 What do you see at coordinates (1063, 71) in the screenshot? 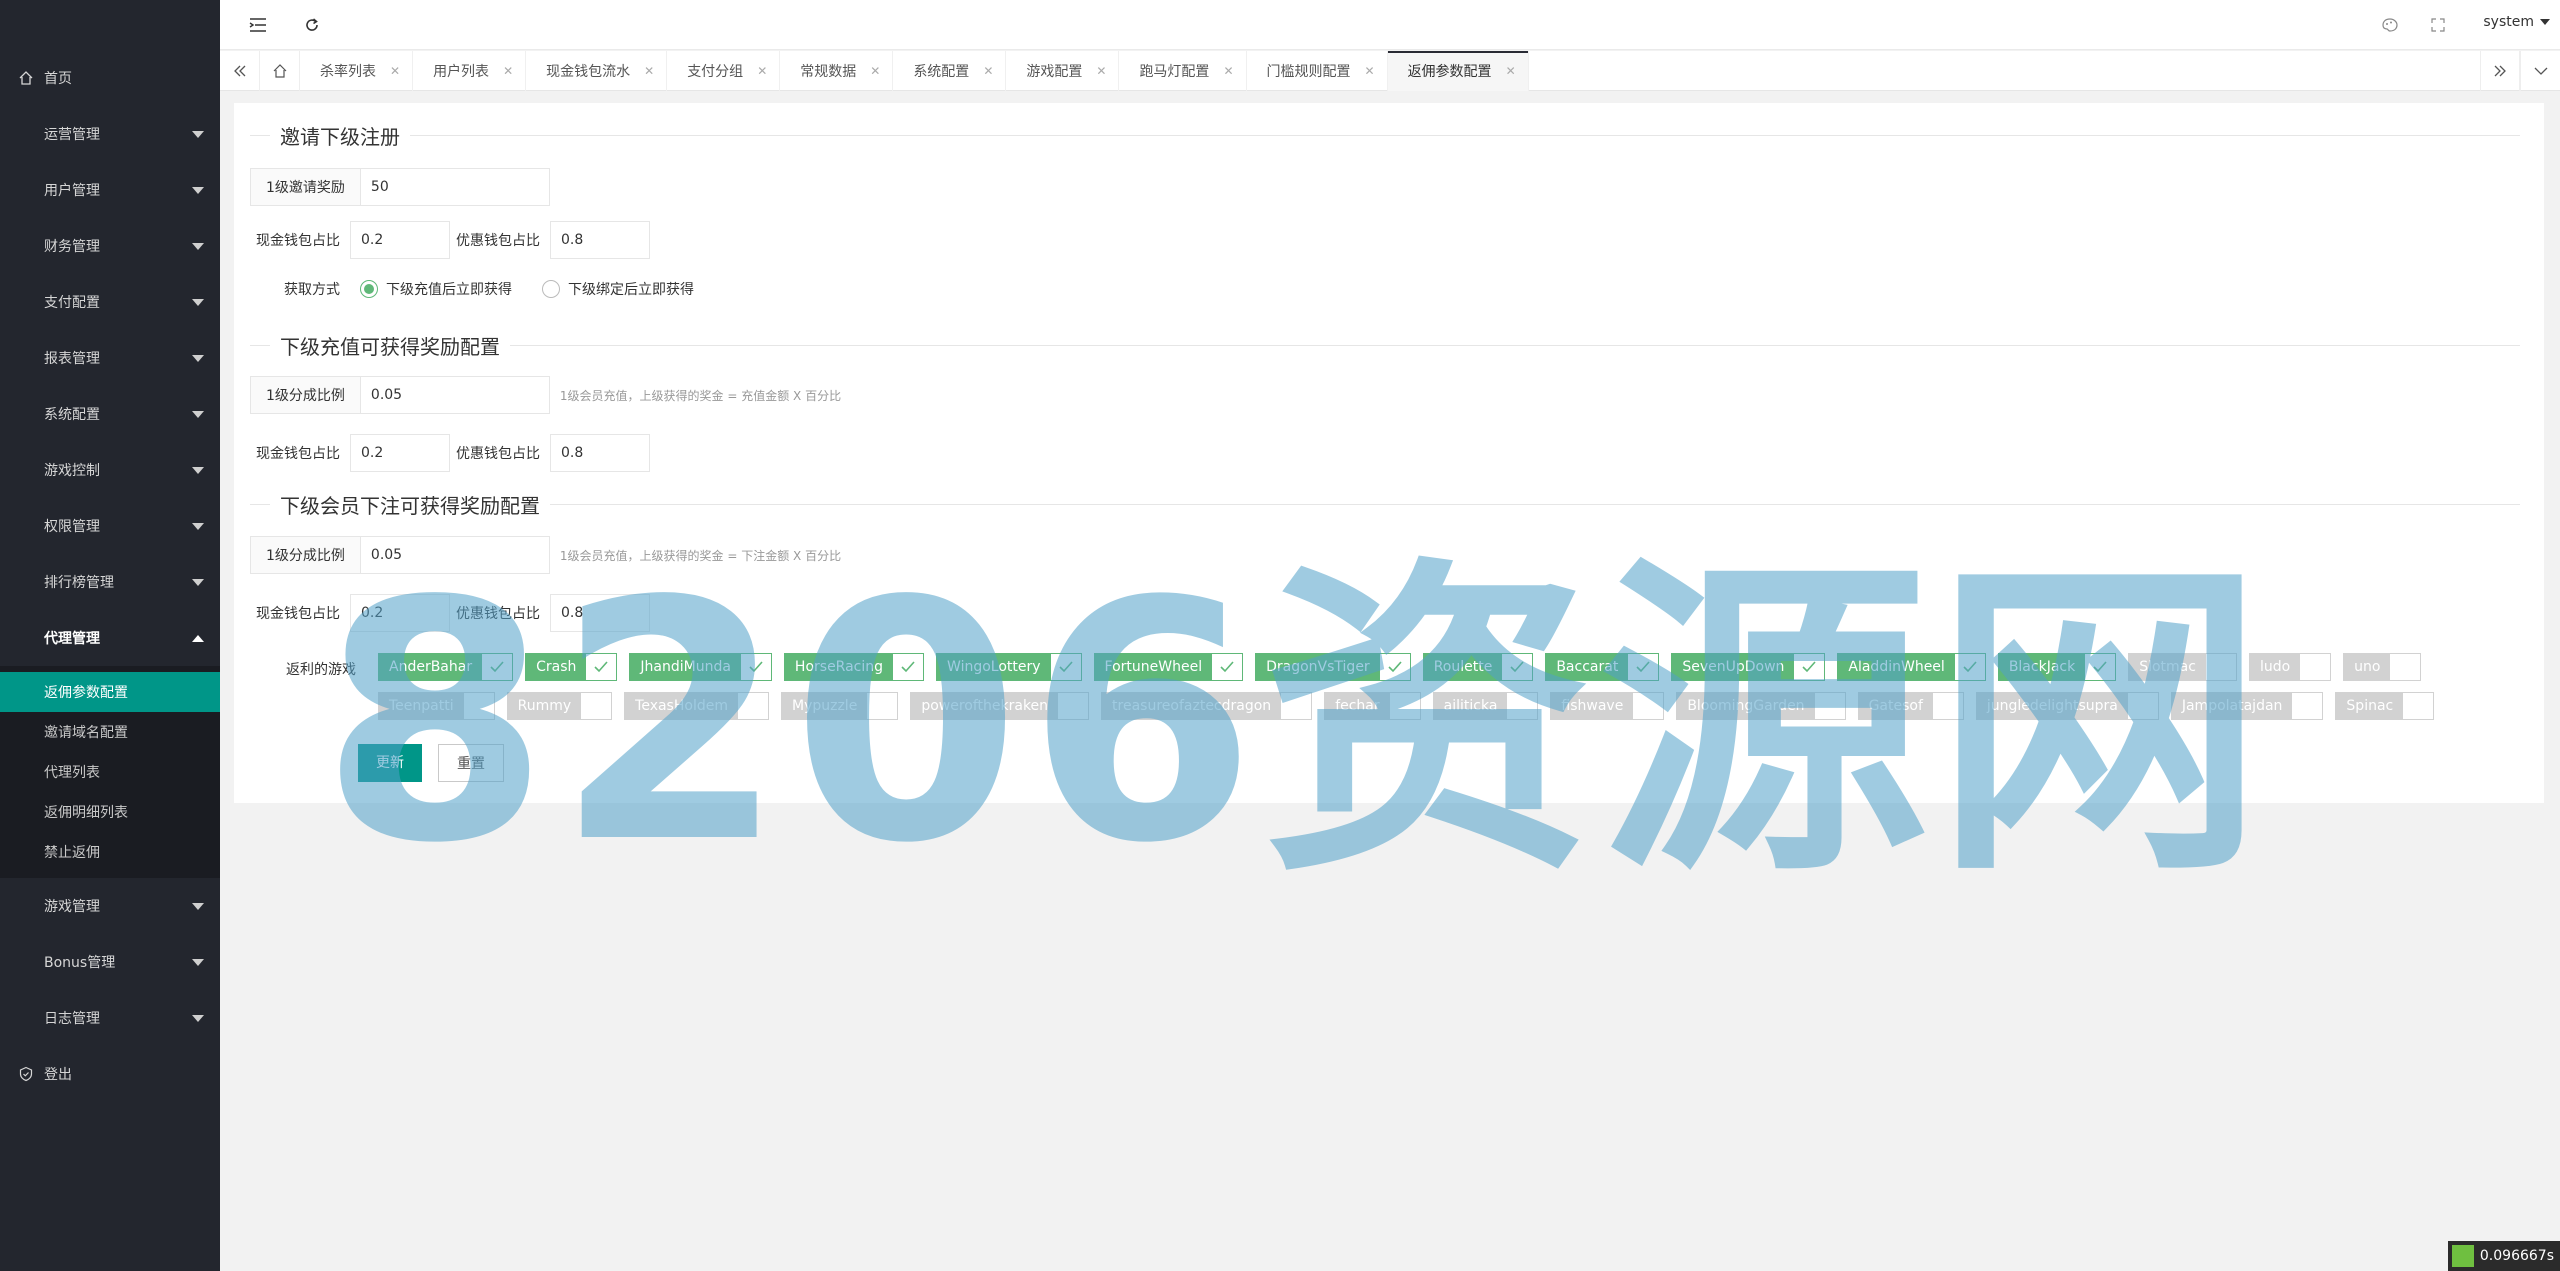
I see `tab: 游戏配置 ✕` at bounding box center [1063, 71].